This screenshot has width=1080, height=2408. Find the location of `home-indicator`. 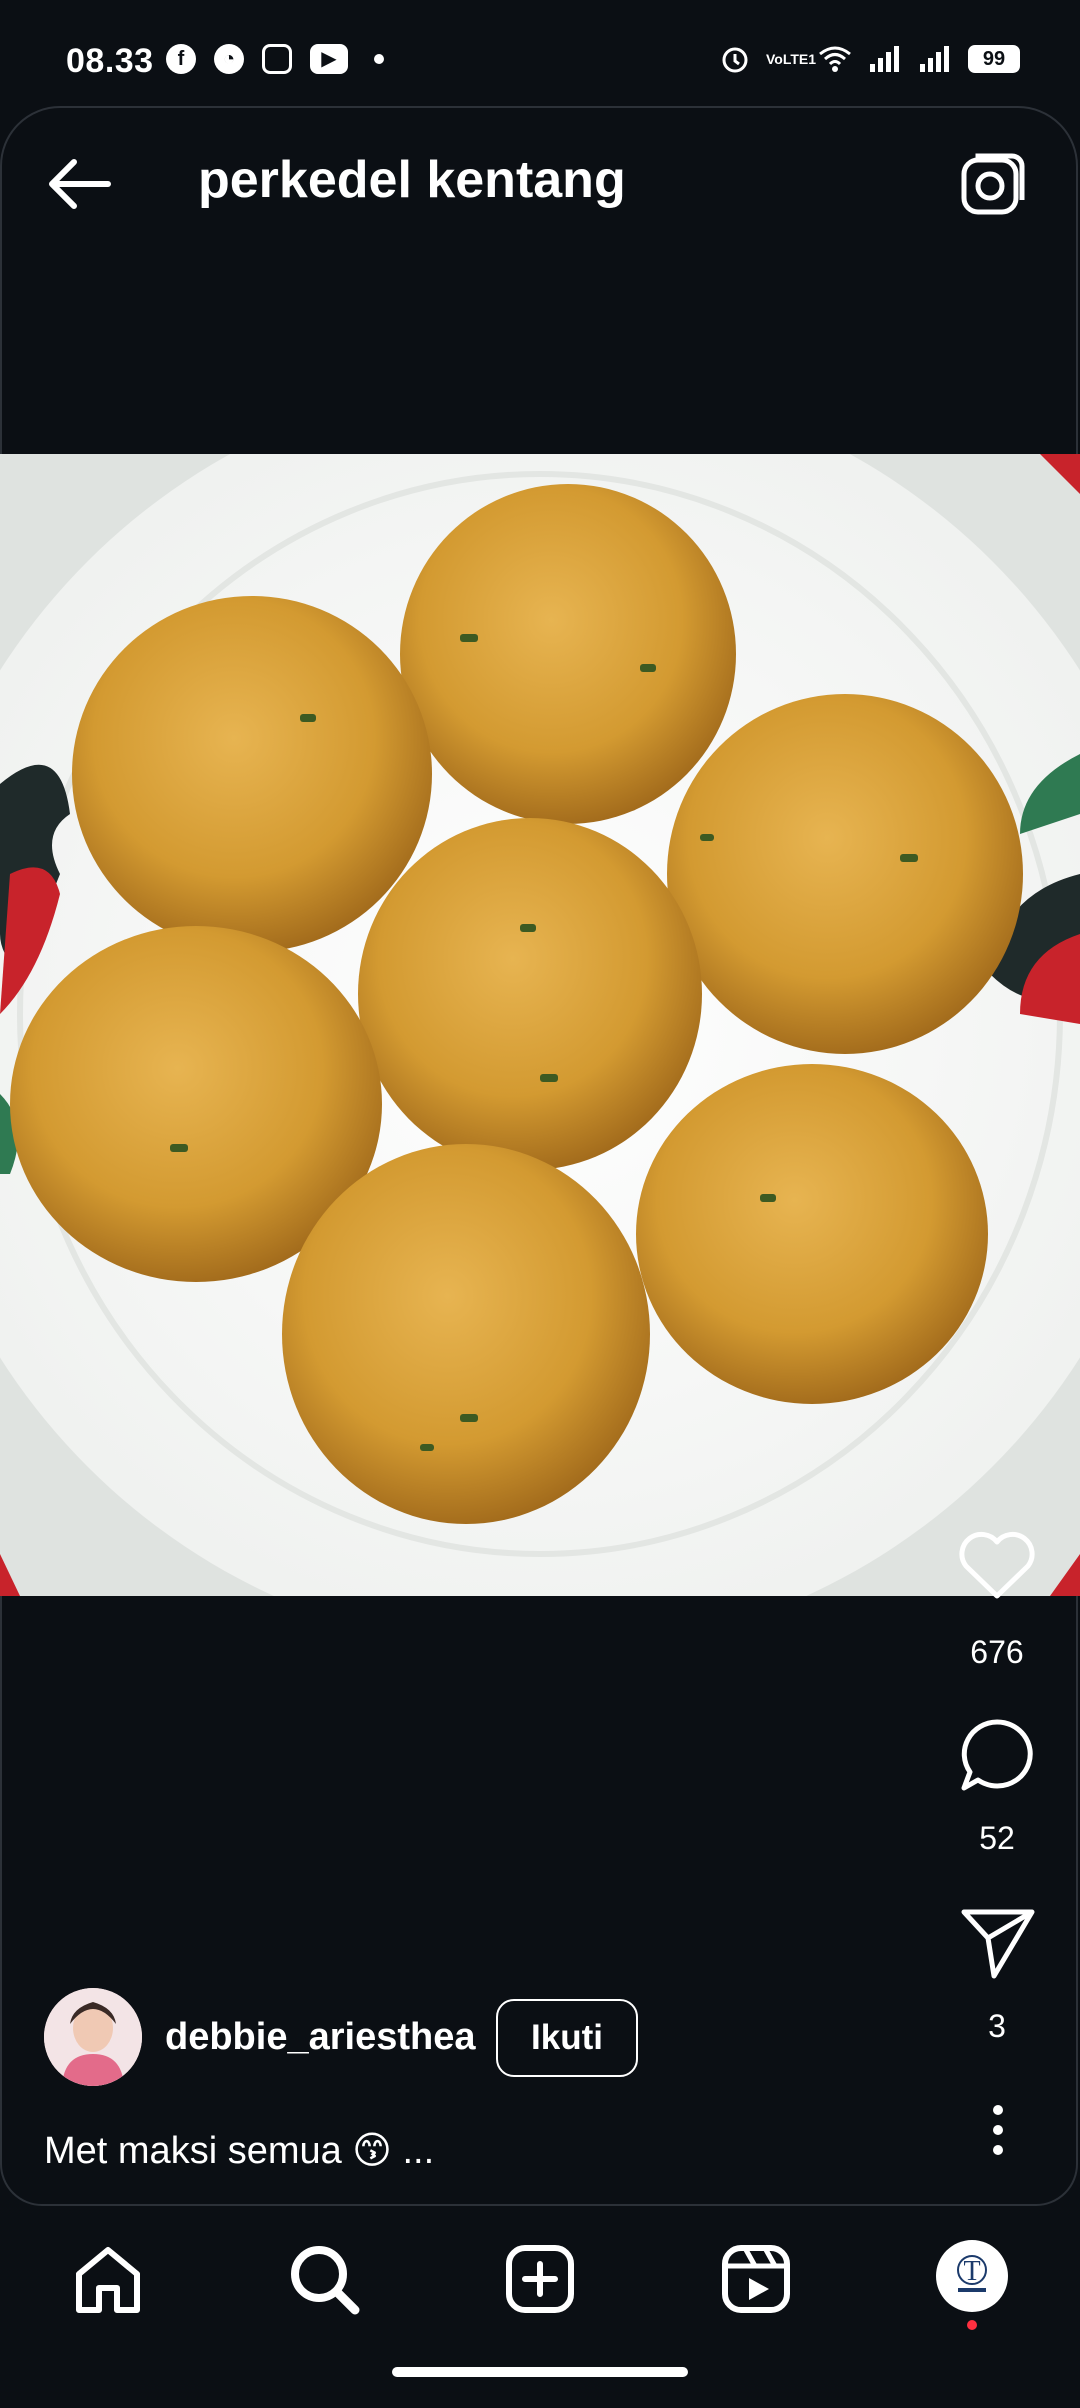

home-indicator is located at coordinates (540, 2372).